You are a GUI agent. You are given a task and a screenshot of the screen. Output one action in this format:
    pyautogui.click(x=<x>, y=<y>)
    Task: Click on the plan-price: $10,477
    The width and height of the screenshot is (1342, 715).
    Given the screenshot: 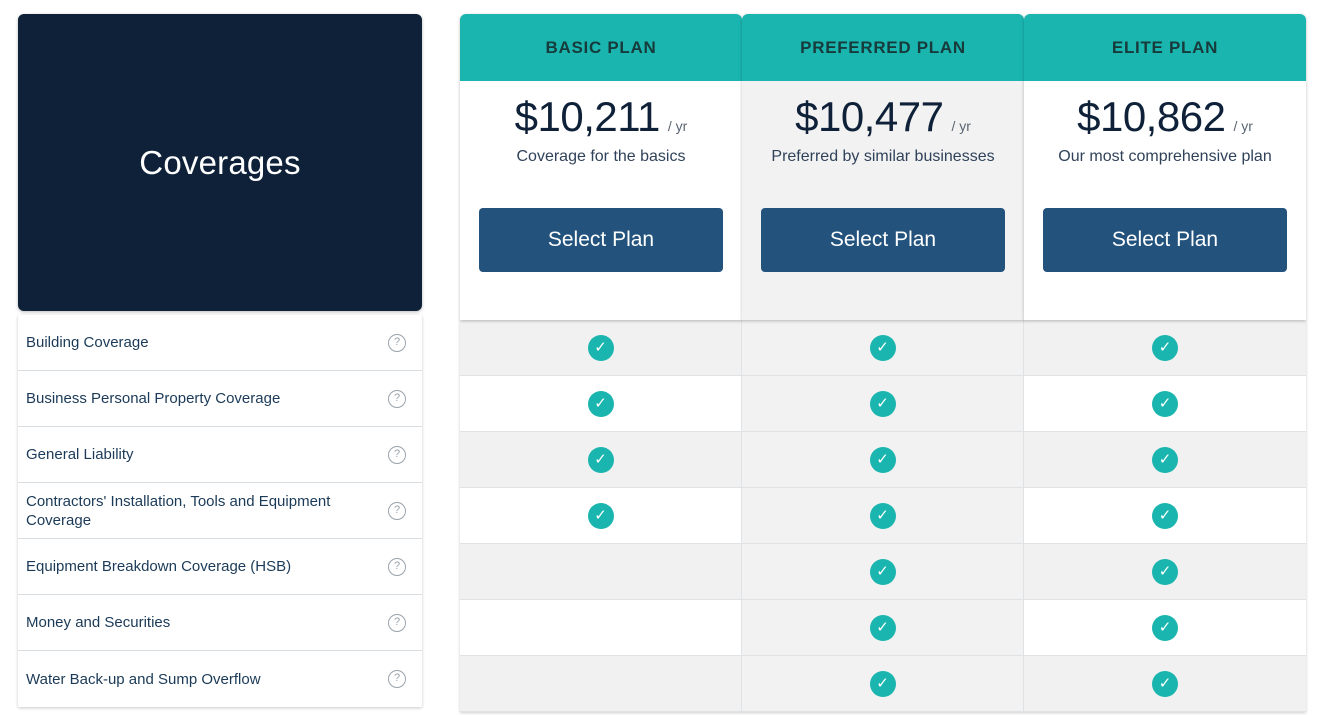 What is the action you would take?
    pyautogui.click(x=869, y=116)
    